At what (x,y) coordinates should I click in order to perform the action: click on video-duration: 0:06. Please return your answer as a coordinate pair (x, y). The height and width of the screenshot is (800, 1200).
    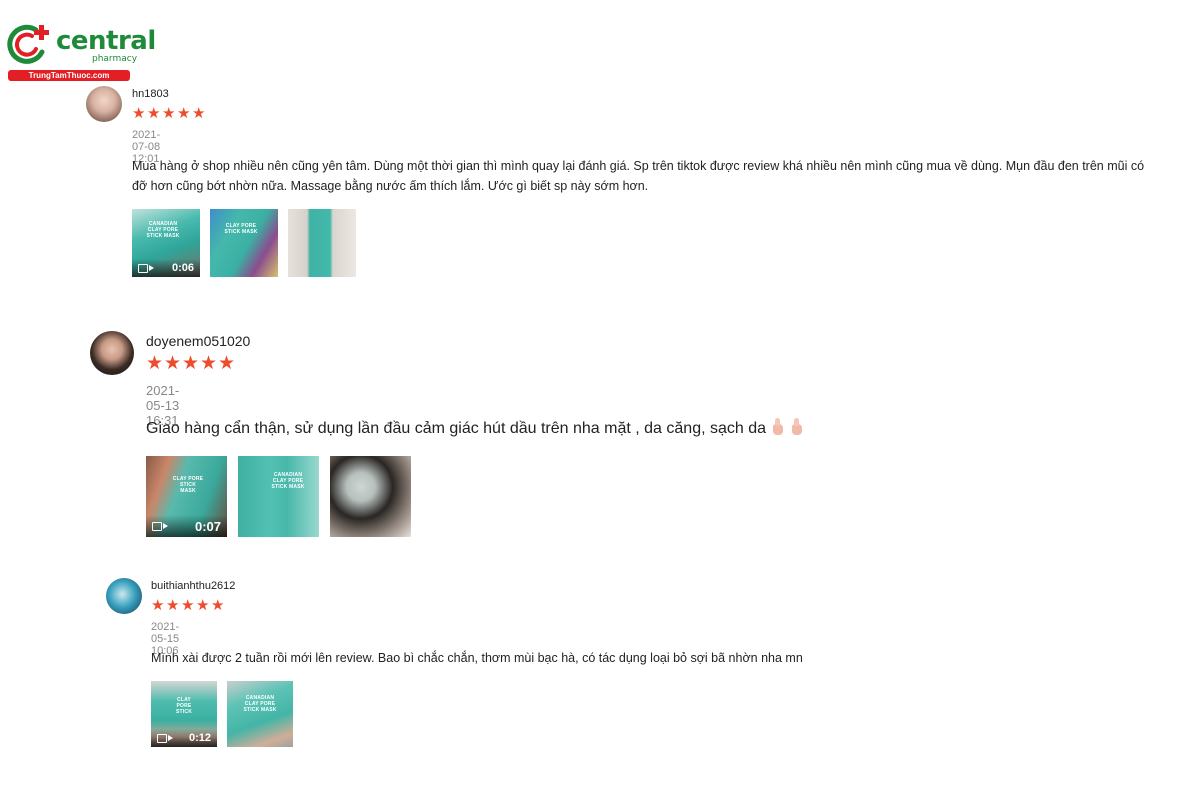
    Looking at the image, I should click on (182, 268).